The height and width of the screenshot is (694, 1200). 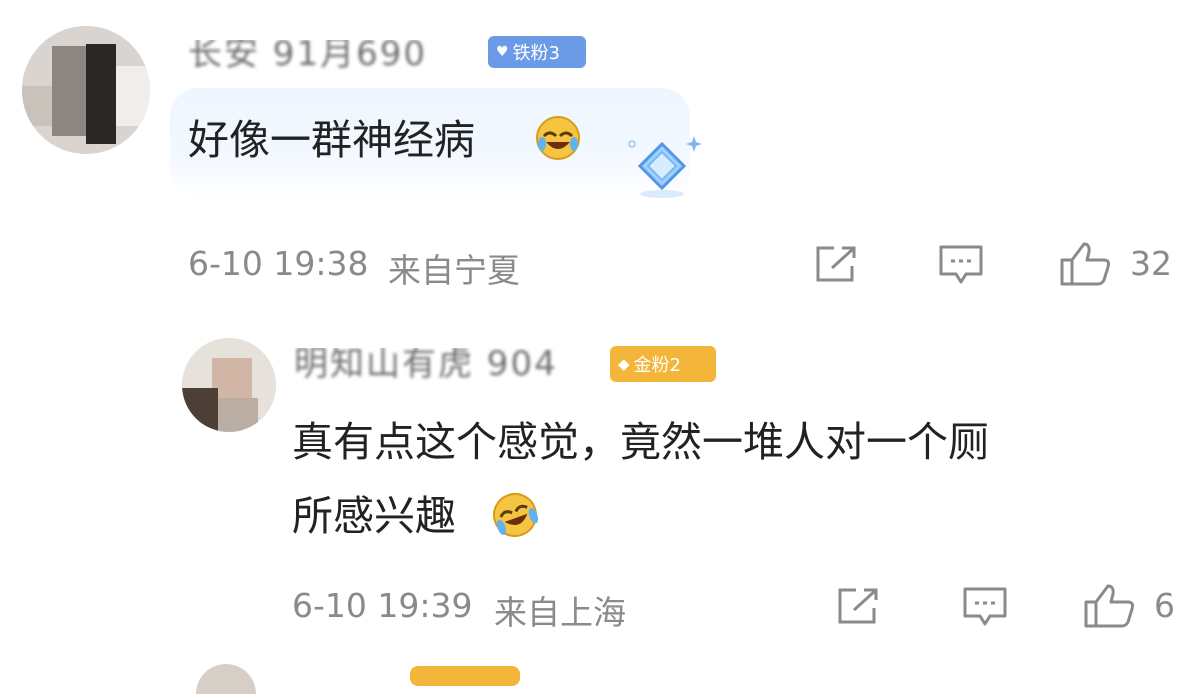 I want to click on badge-label: 铁粉3, so click(x=536, y=53).